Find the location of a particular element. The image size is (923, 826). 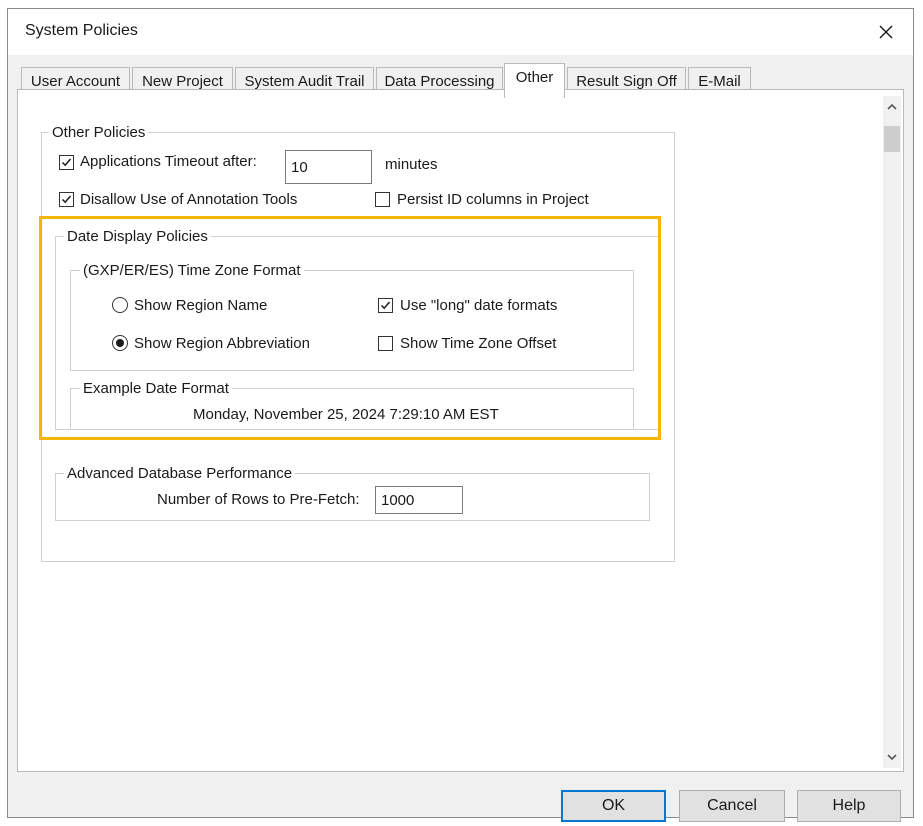

show-region-name-radio is located at coordinates (120, 305).